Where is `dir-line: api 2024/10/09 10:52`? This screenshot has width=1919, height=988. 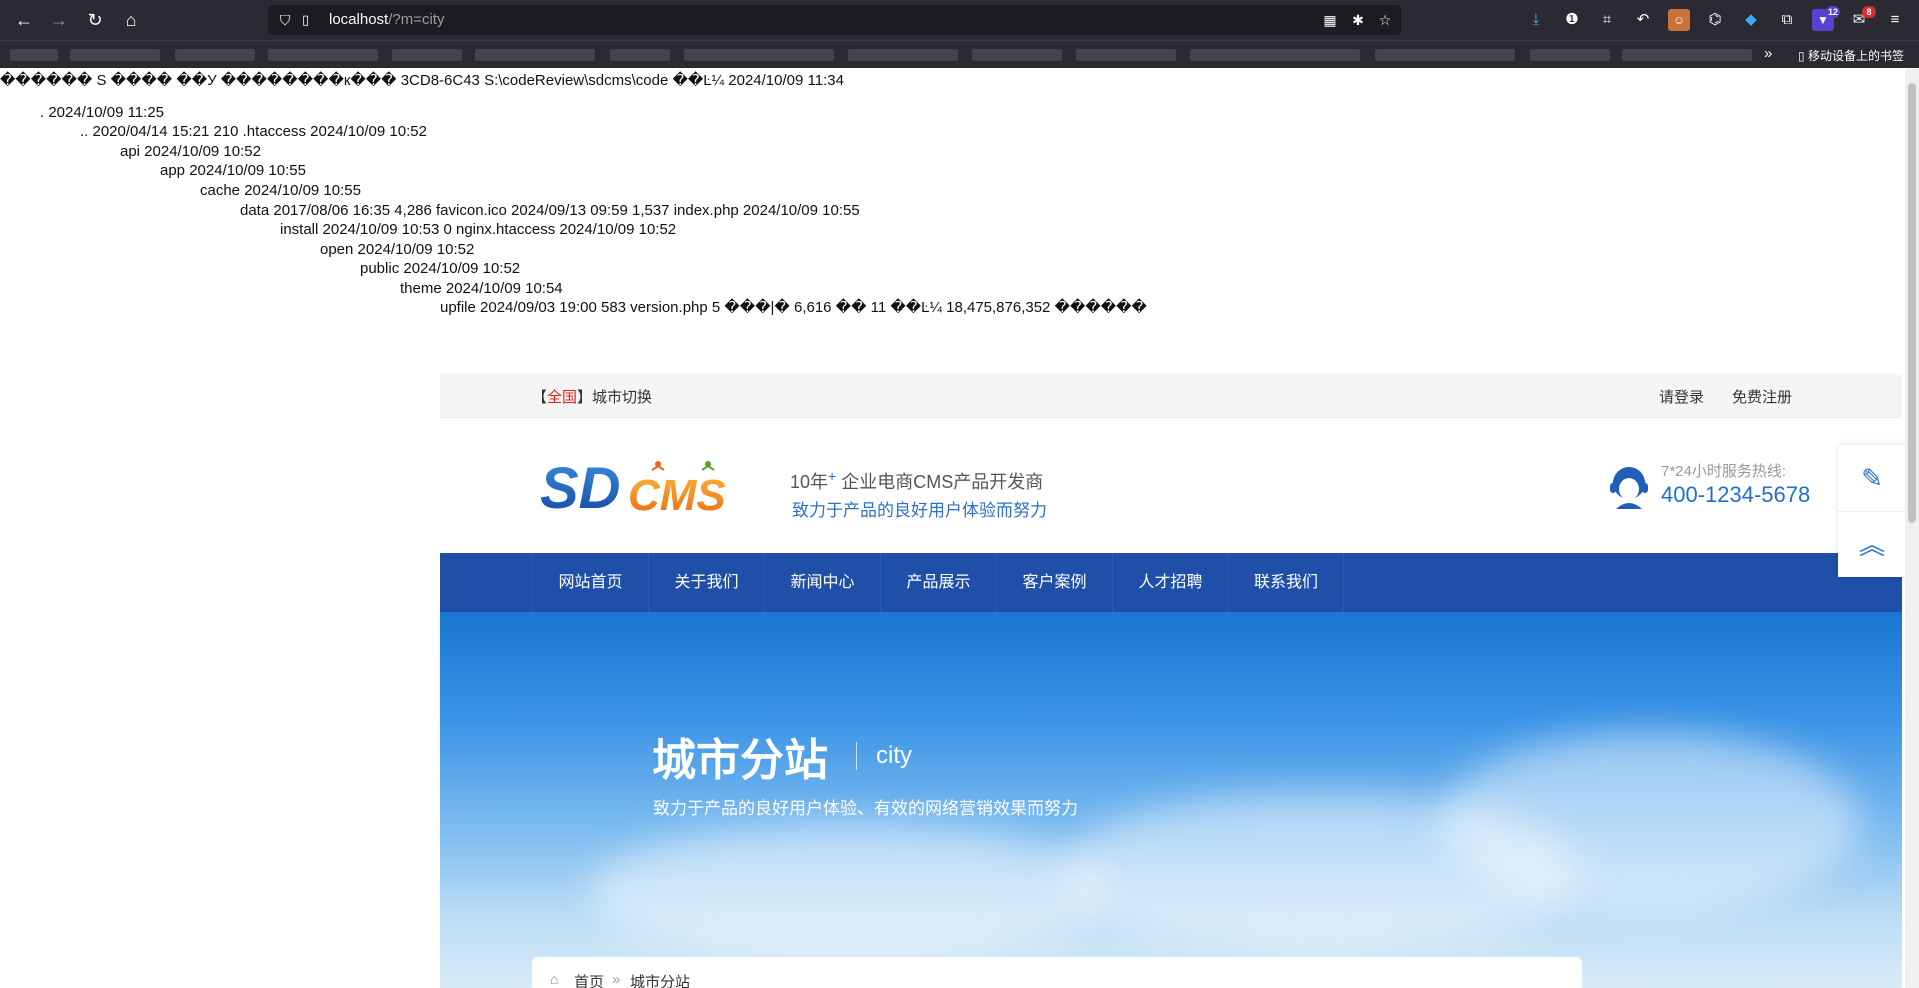 dir-line: api 2024/10/09 10:52 is located at coordinates (190, 151).